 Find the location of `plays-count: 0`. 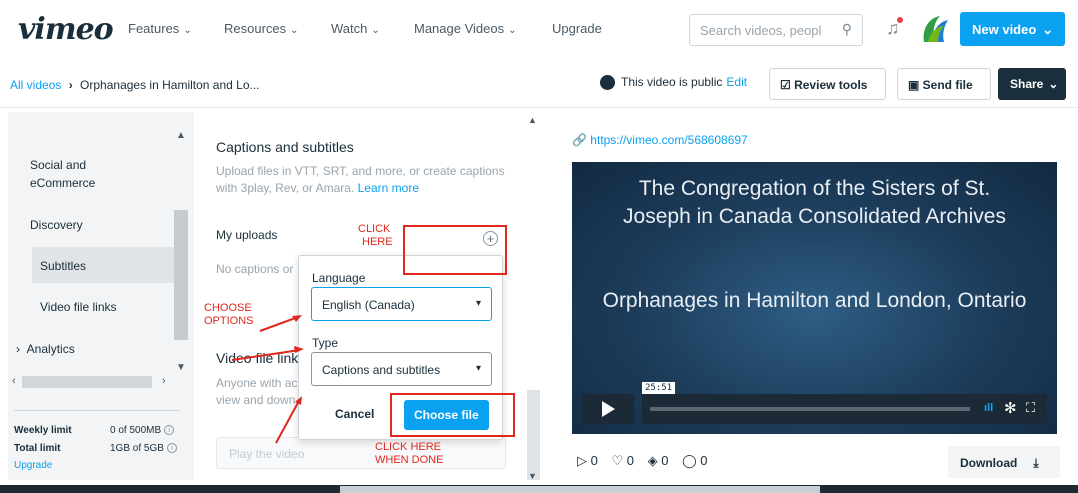

plays-count: 0 is located at coordinates (594, 460).